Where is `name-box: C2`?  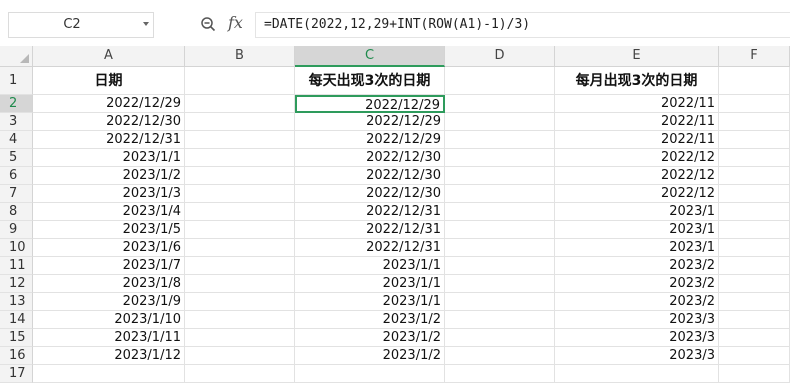 name-box: C2 is located at coordinates (81, 25).